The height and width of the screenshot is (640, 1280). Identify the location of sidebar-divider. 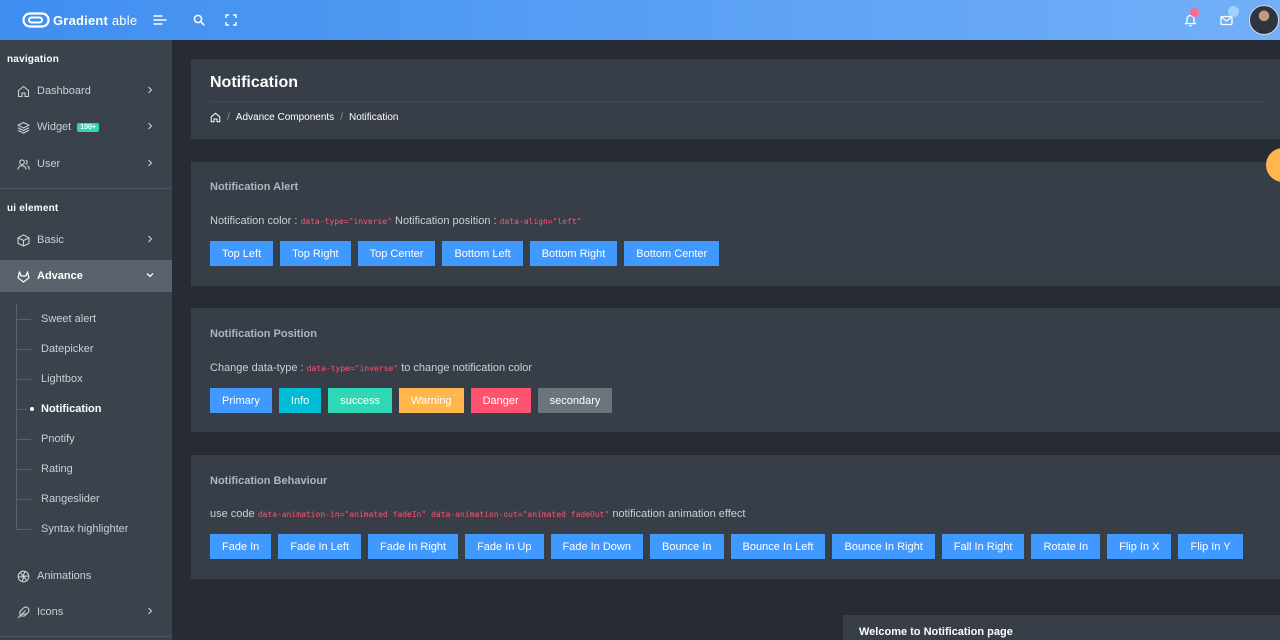
(86, 188).